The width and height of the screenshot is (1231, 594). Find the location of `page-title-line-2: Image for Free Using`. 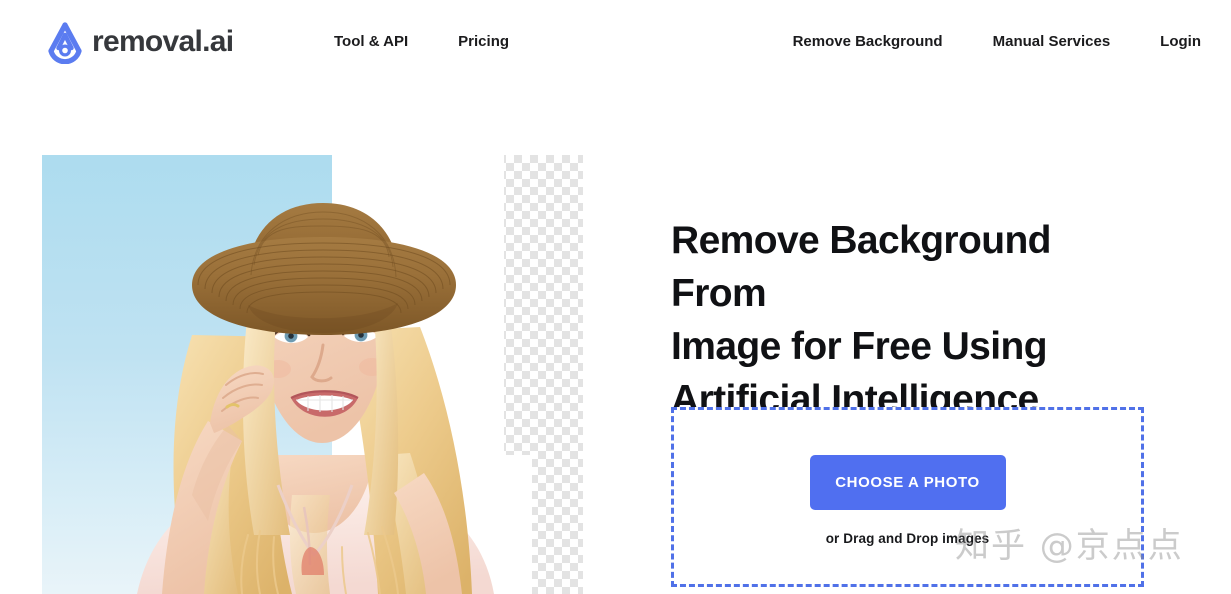

page-title-line-2: Image for Free Using is located at coordinates (859, 346).